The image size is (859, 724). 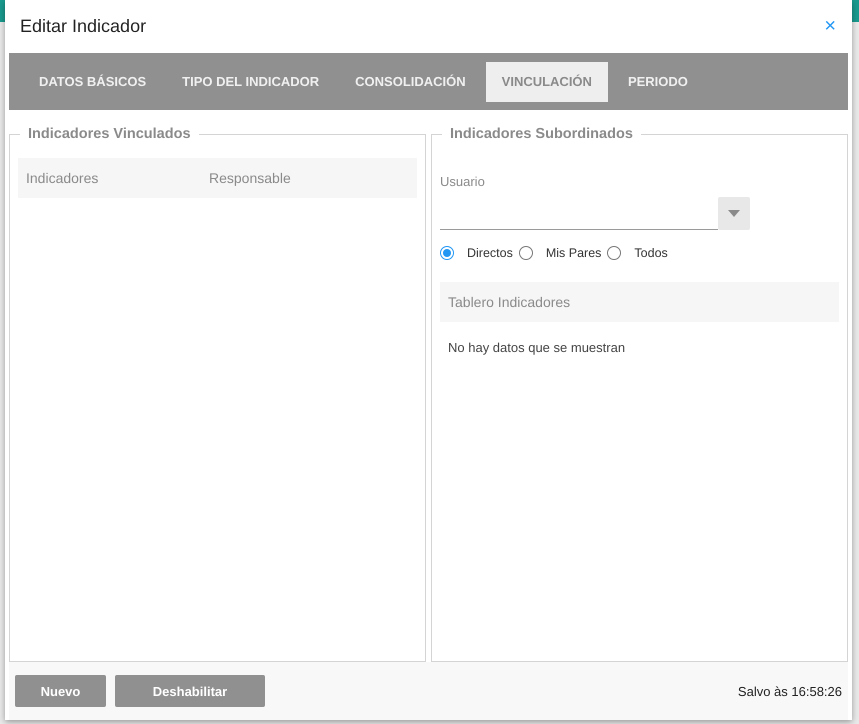 I want to click on tab: TIPO DEL INDICADOR, so click(x=251, y=82).